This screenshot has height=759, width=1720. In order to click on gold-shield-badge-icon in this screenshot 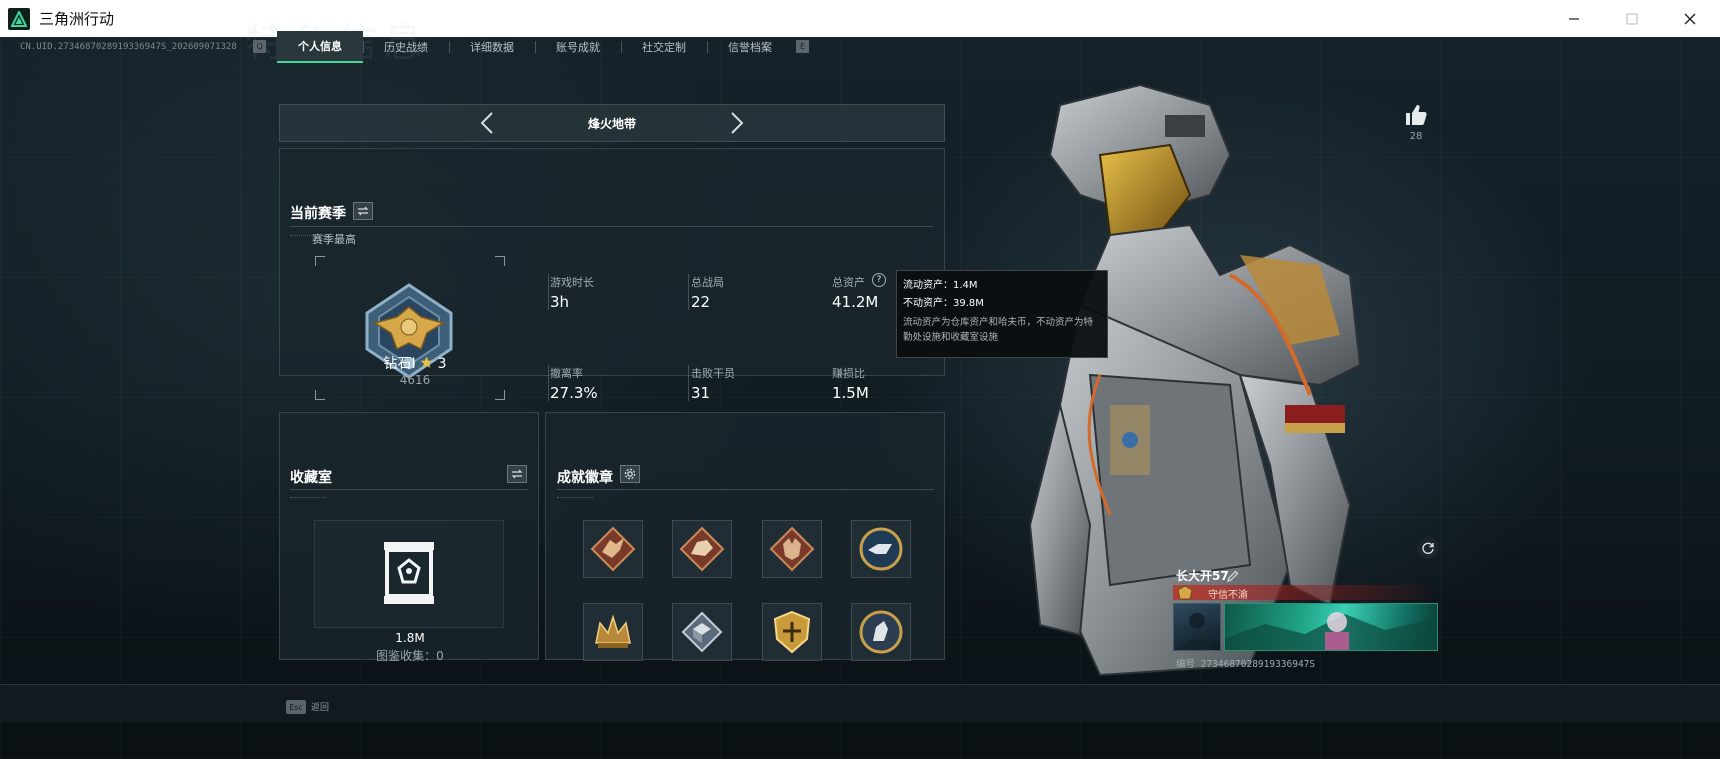, I will do `click(792, 632)`.